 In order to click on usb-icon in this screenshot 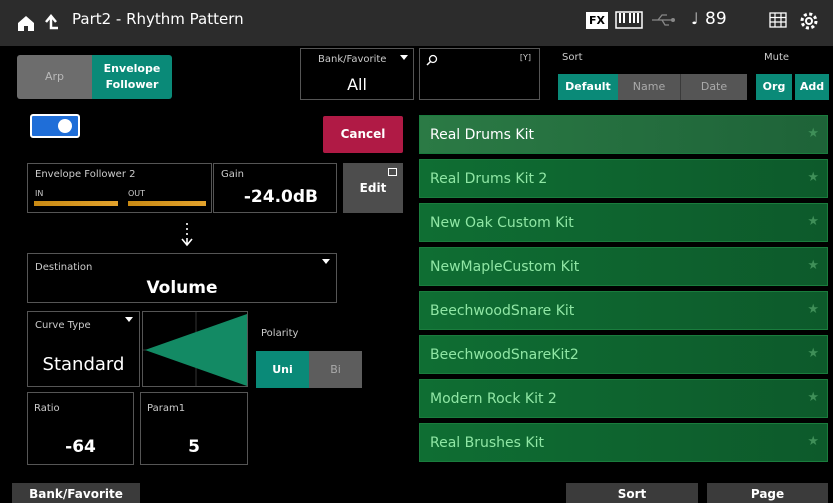, I will do `click(663, 20)`.